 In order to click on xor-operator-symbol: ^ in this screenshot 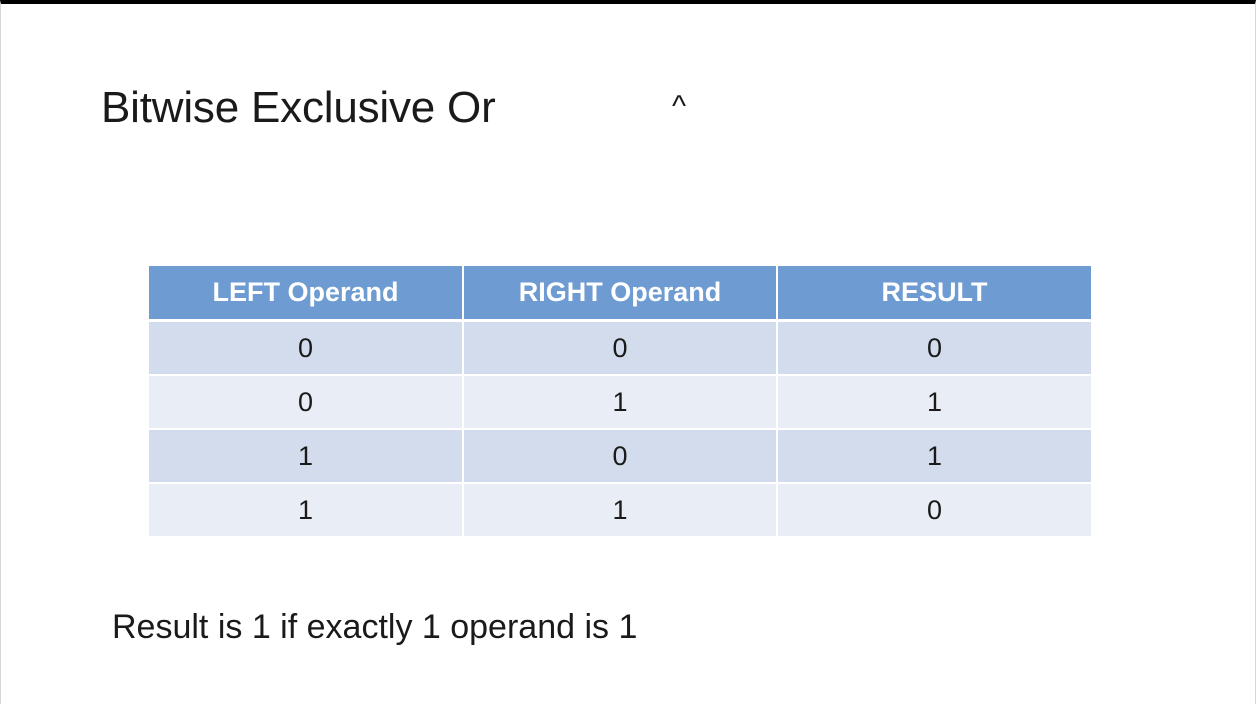, I will do `click(679, 106)`.